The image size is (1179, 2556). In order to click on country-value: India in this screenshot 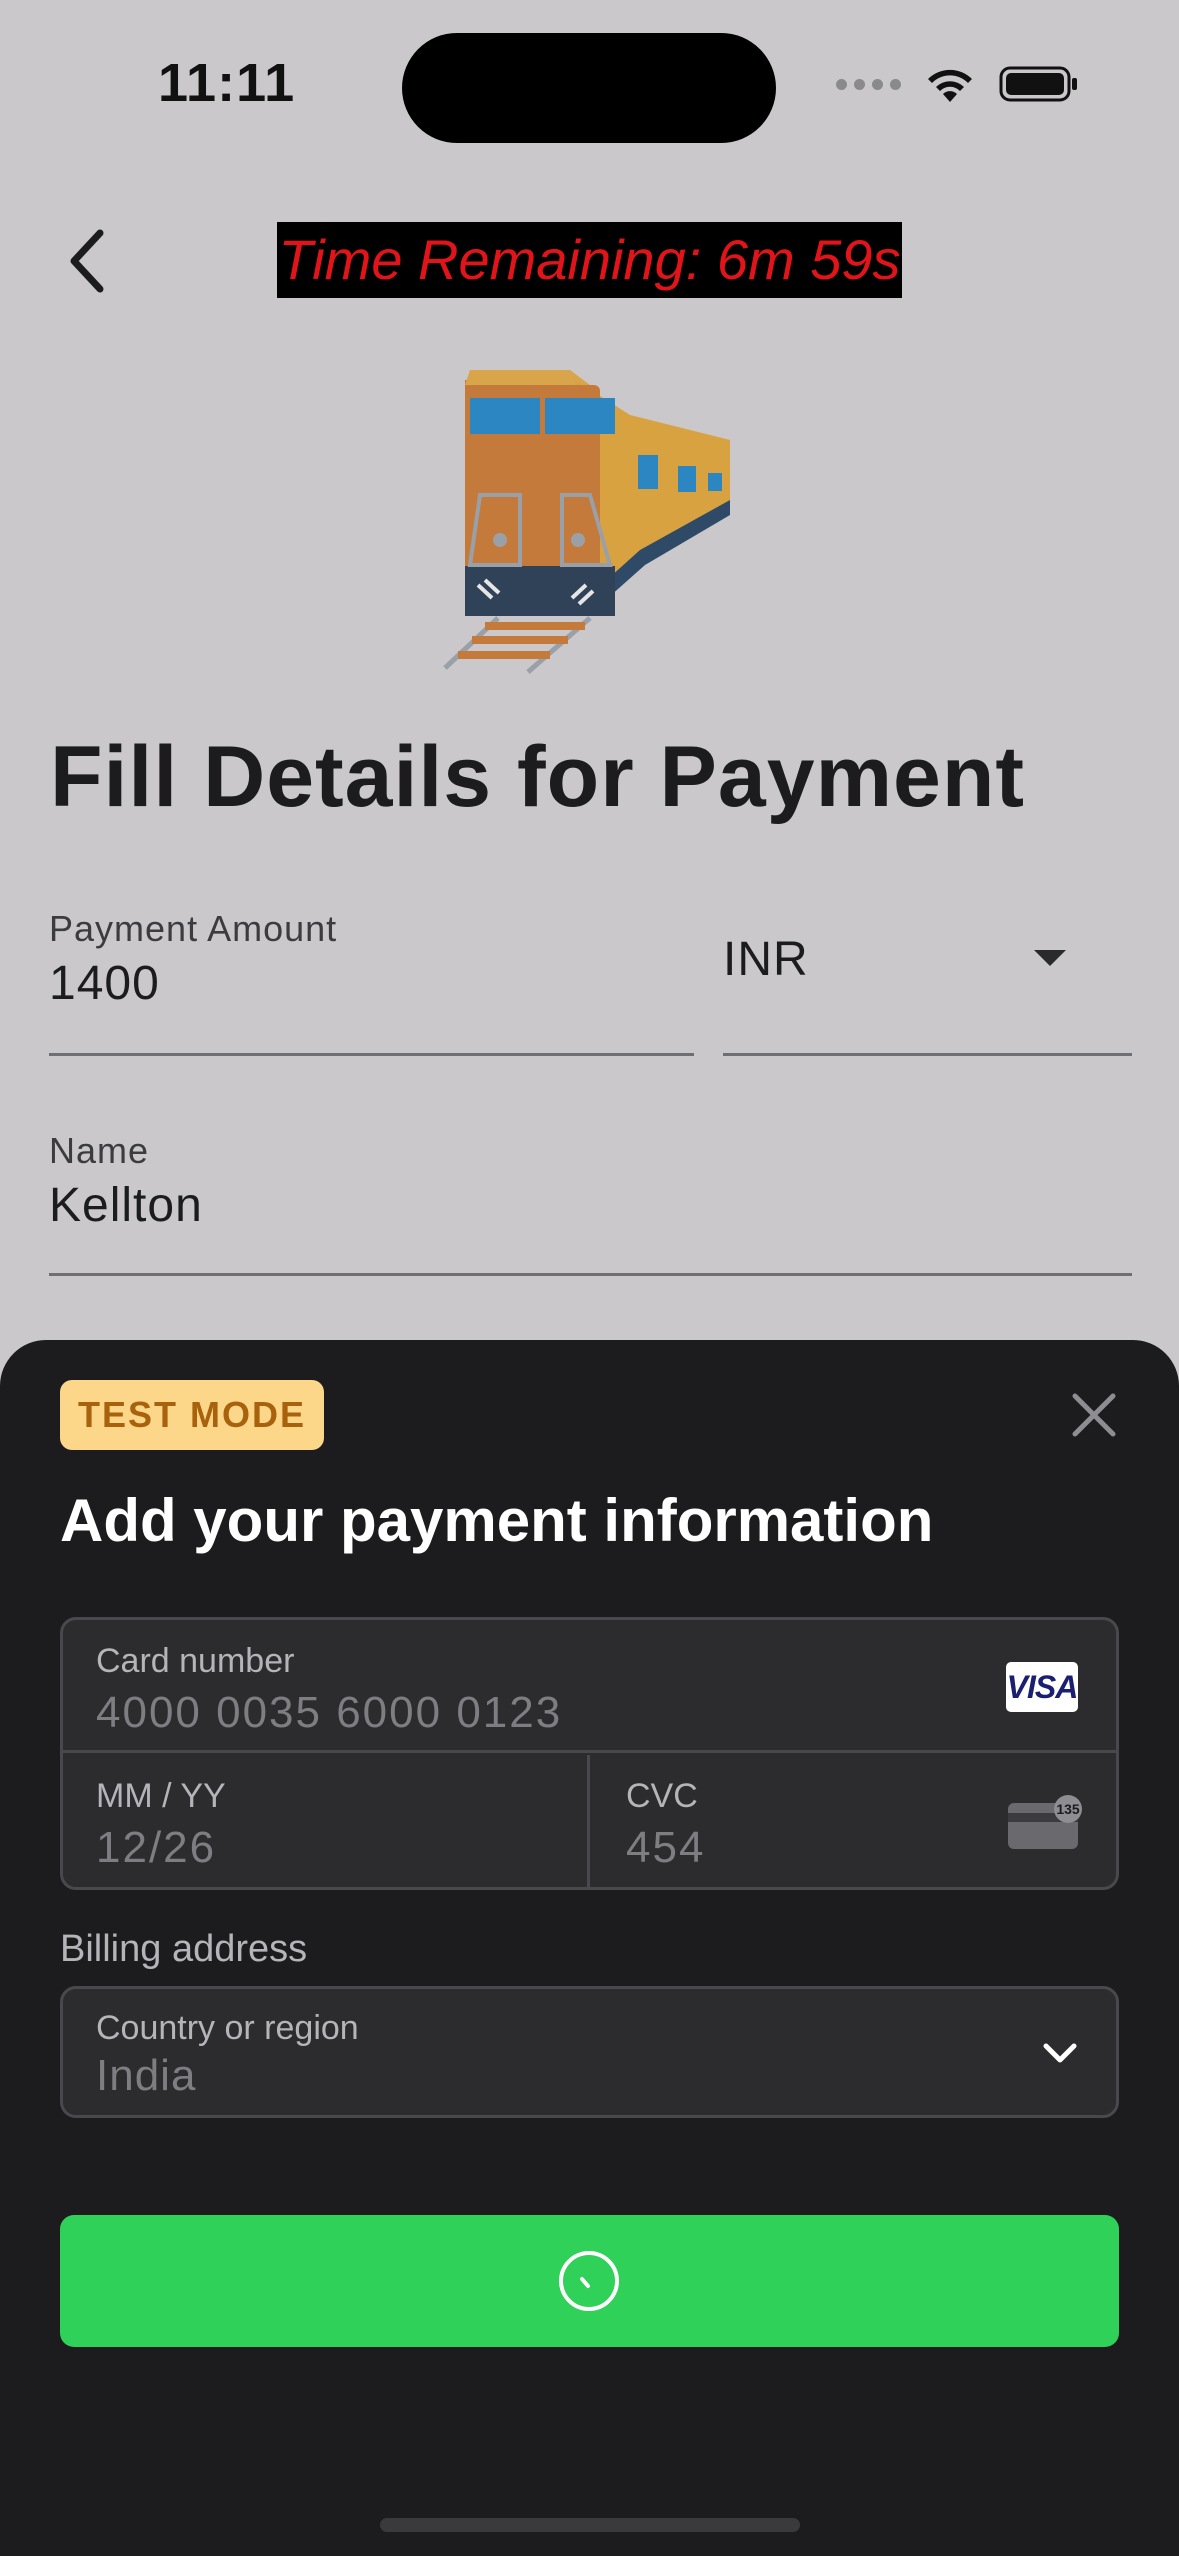, I will do `click(146, 2075)`.